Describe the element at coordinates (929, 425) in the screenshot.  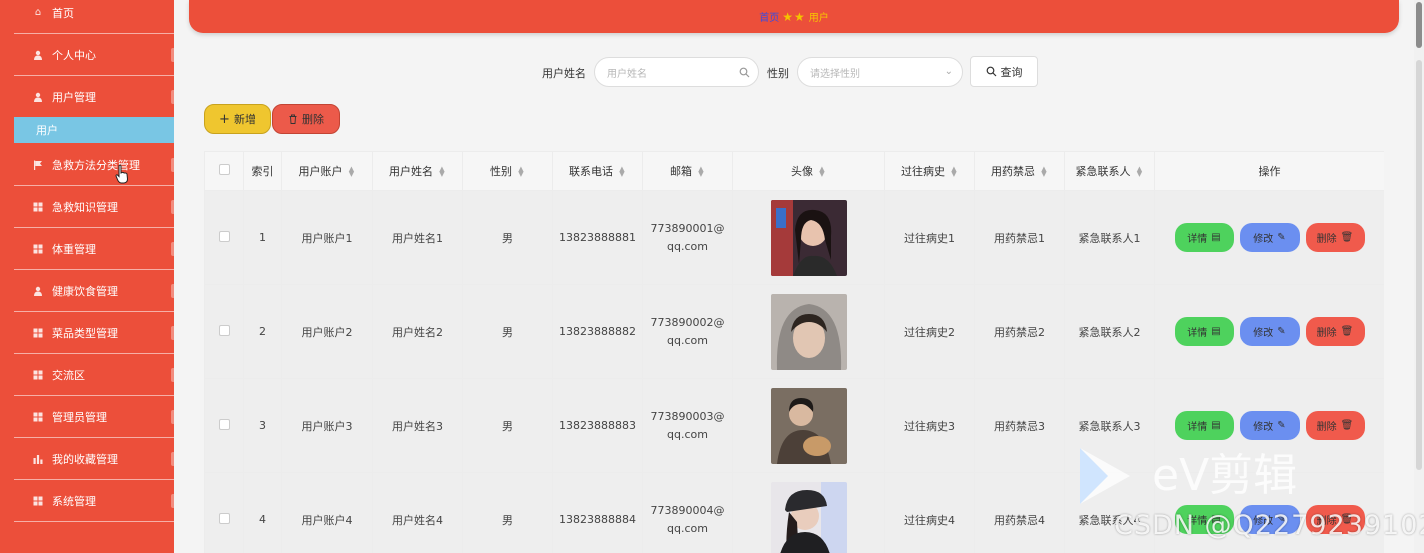
I see `cell-history: 过往病史3` at that location.